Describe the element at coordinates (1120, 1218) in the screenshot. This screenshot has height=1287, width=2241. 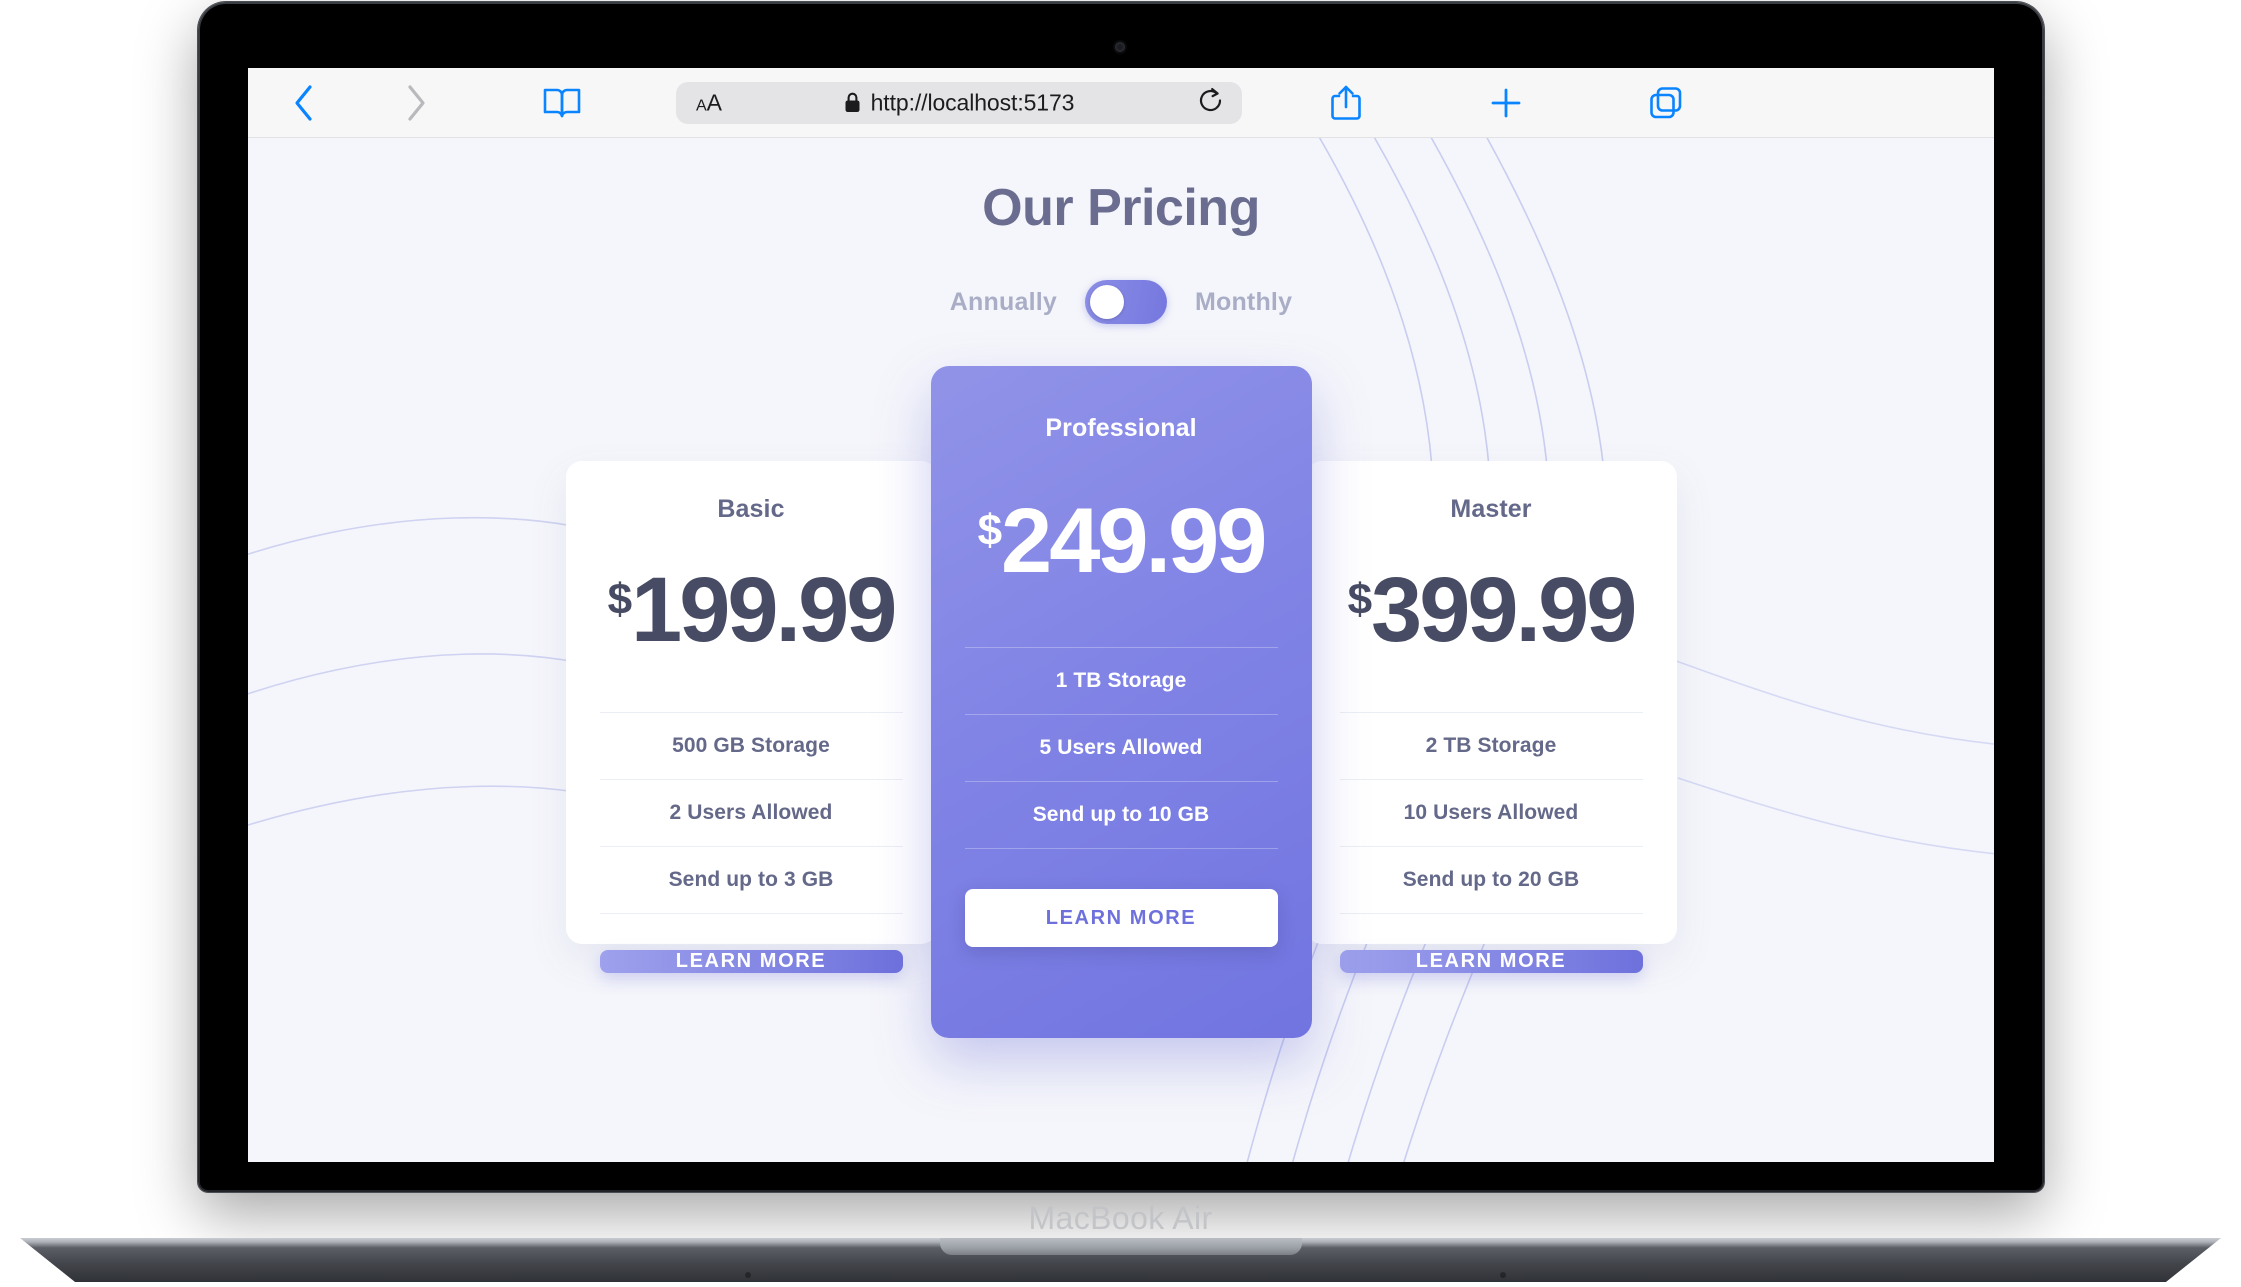
I see `device-model-label: MacBook Air` at that location.